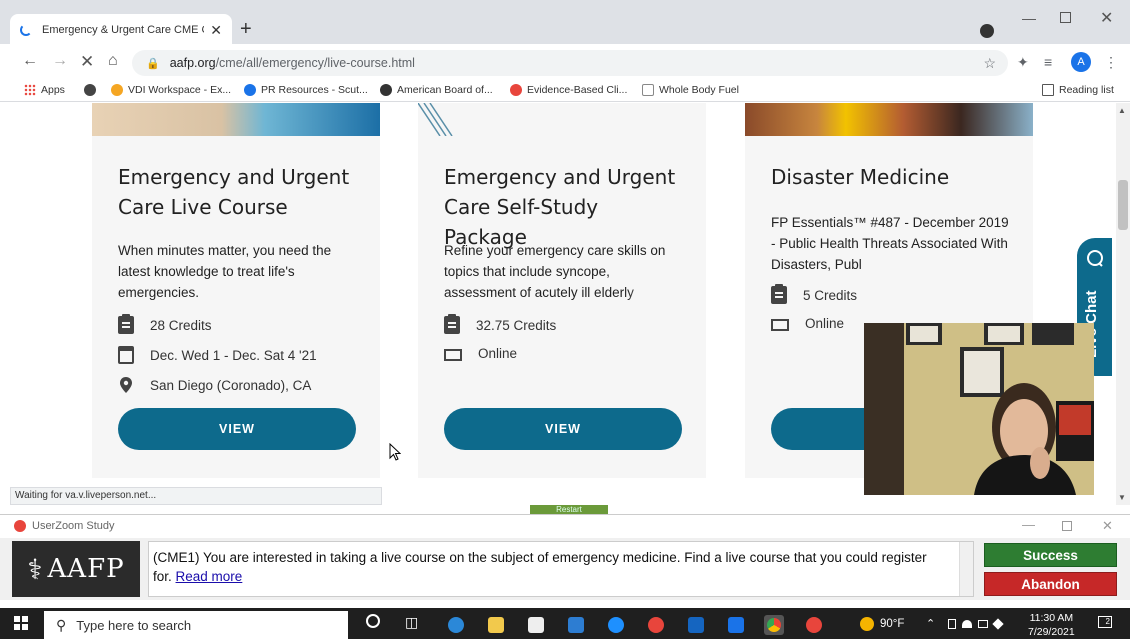  I want to click on url-path: /cme/all/emergency/live-course.html, so click(315, 63).